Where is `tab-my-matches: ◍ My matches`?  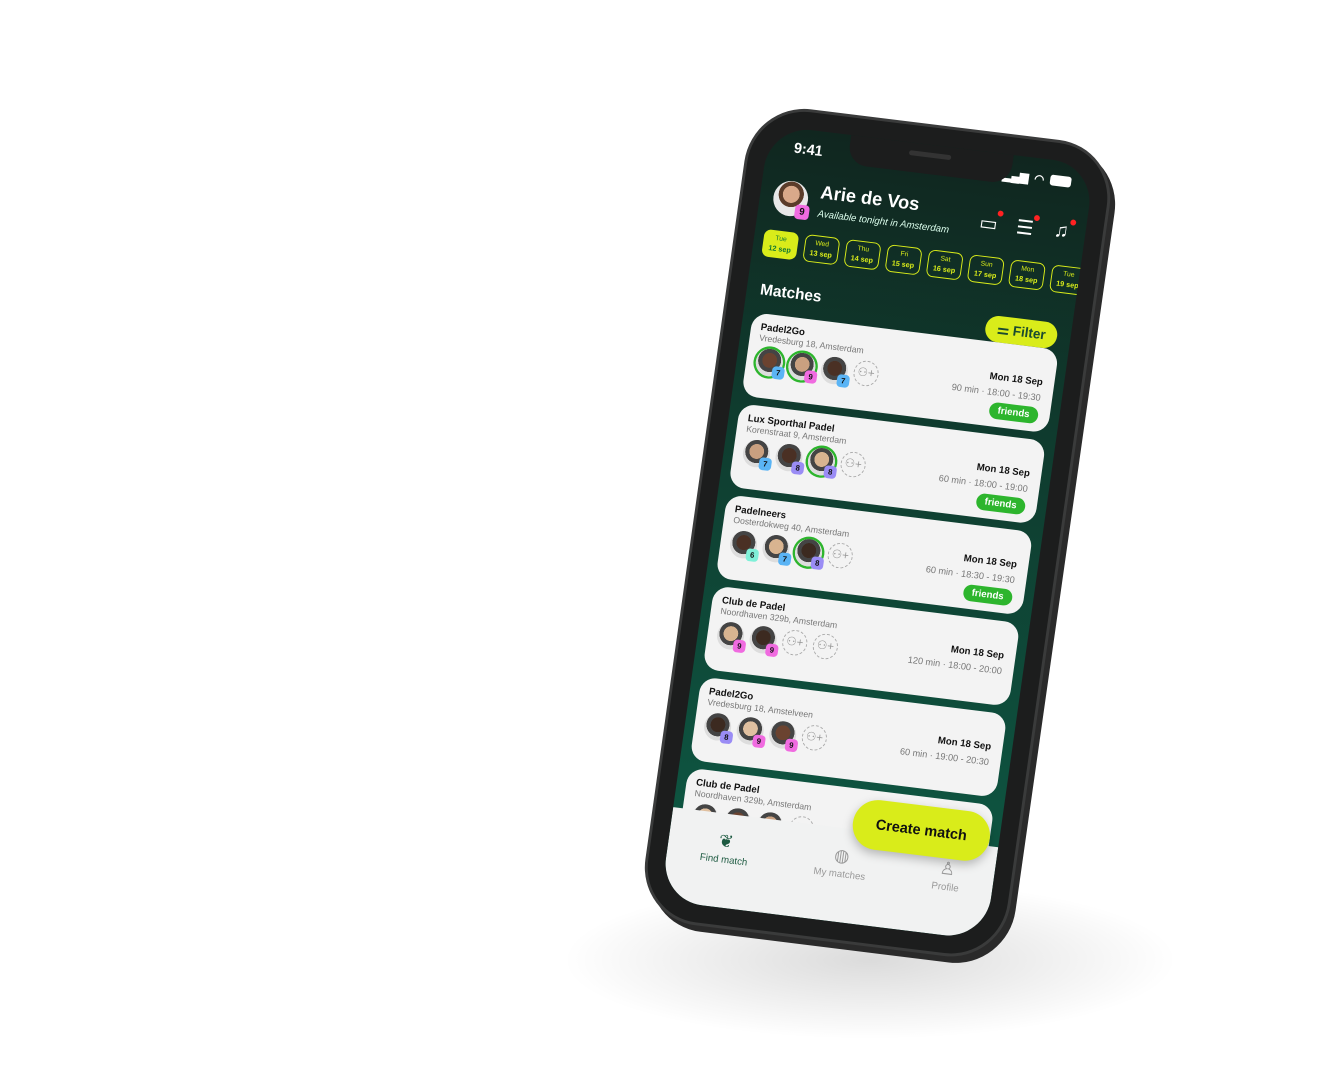
tab-my-matches: ◍ My matches is located at coordinates (838, 884).